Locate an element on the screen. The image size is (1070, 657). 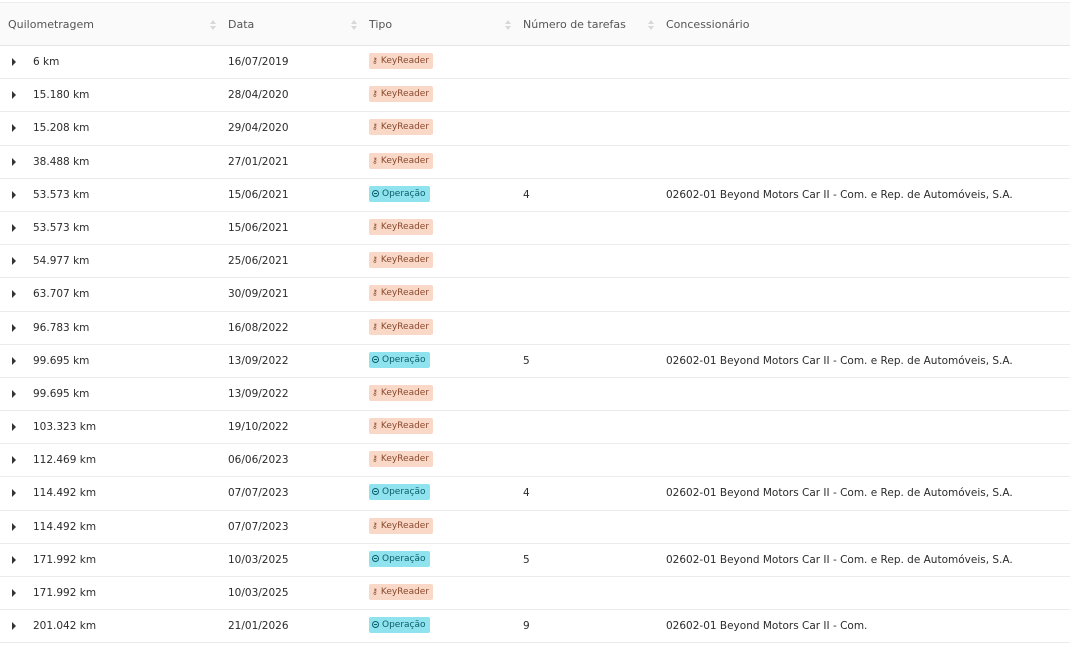
table-row: 96.783 km 16/08/2022 ⚷ KeyReader is located at coordinates (535, 328).